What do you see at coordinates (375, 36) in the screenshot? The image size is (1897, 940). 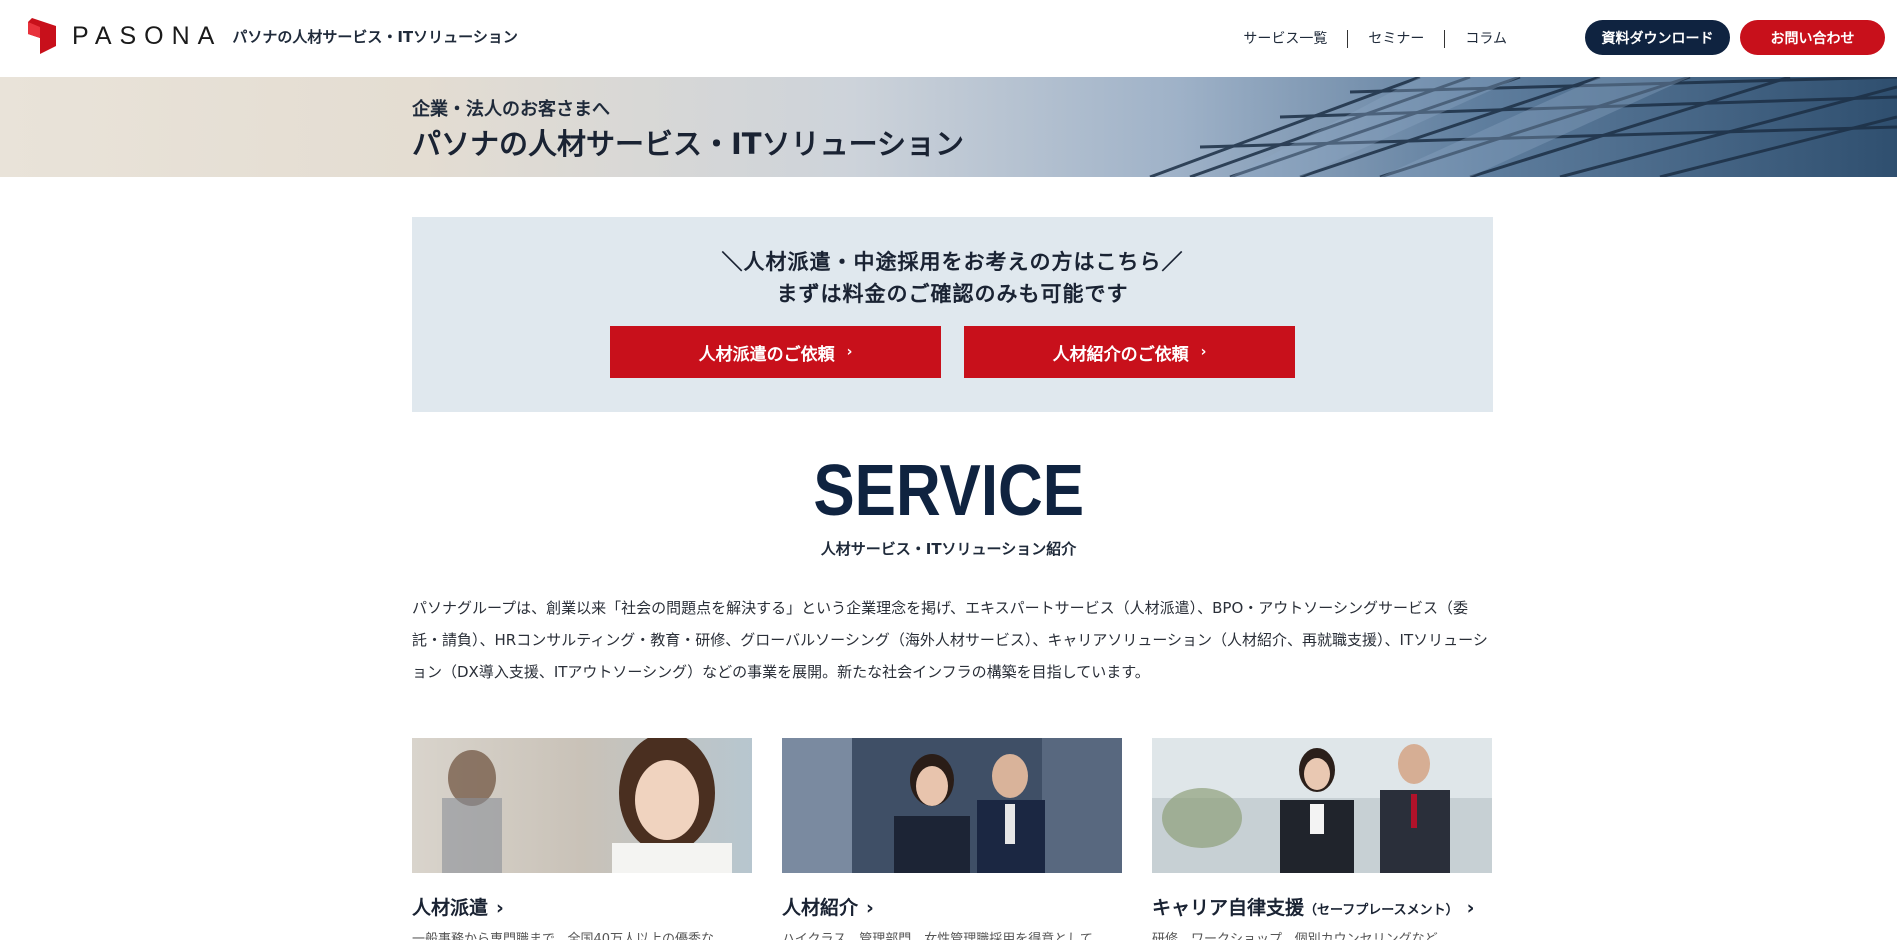 I see `header-tagline: パソナの人材サービス・ITソリューション` at bounding box center [375, 36].